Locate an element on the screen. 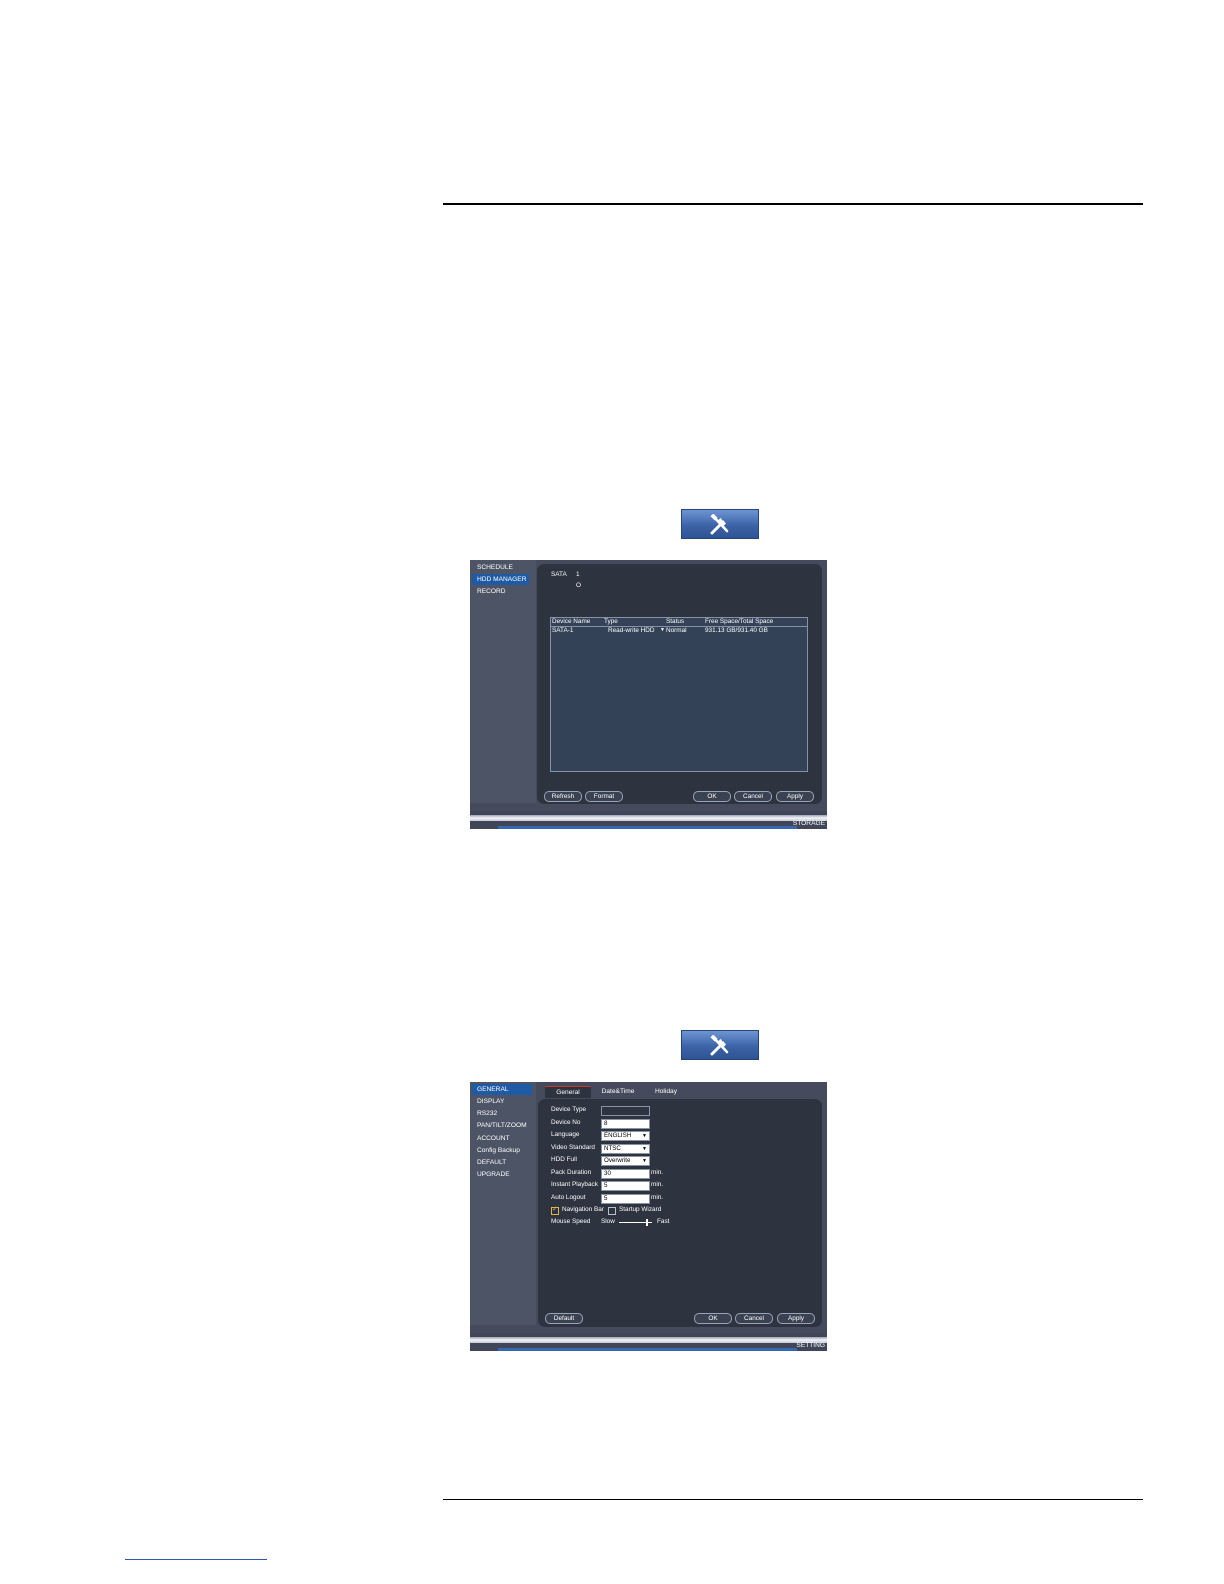 This screenshot has width=1224, height=1584. header-rule is located at coordinates (793, 204).